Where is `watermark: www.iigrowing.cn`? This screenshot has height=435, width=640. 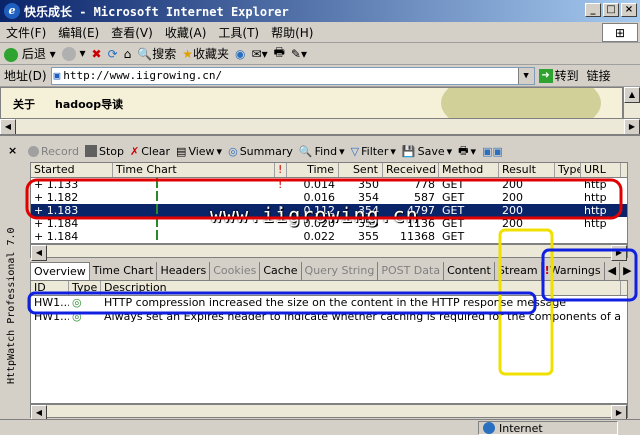 watermark: www.iigrowing.cn is located at coordinates (314, 215).